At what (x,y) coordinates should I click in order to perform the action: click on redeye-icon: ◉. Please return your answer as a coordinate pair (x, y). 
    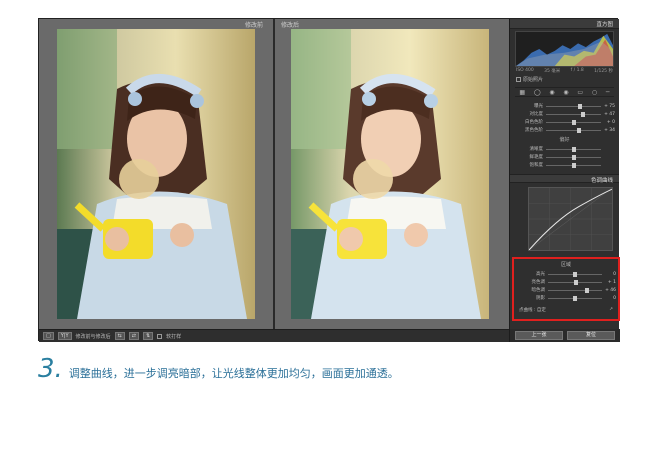
    Looking at the image, I should click on (565, 92).